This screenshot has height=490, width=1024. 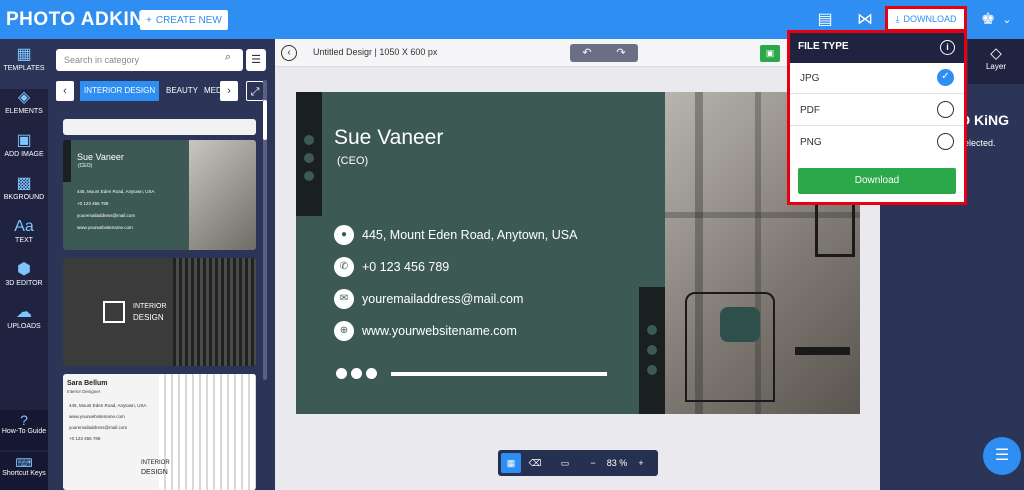 I want to click on thumb-brand1: INTERIOR, so click(x=150, y=306).